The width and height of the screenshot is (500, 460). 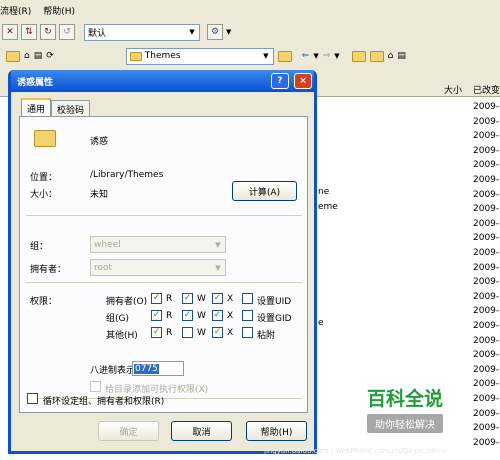 What do you see at coordinates (162, 56) in the screenshot?
I see `location-value: Themes` at bounding box center [162, 56].